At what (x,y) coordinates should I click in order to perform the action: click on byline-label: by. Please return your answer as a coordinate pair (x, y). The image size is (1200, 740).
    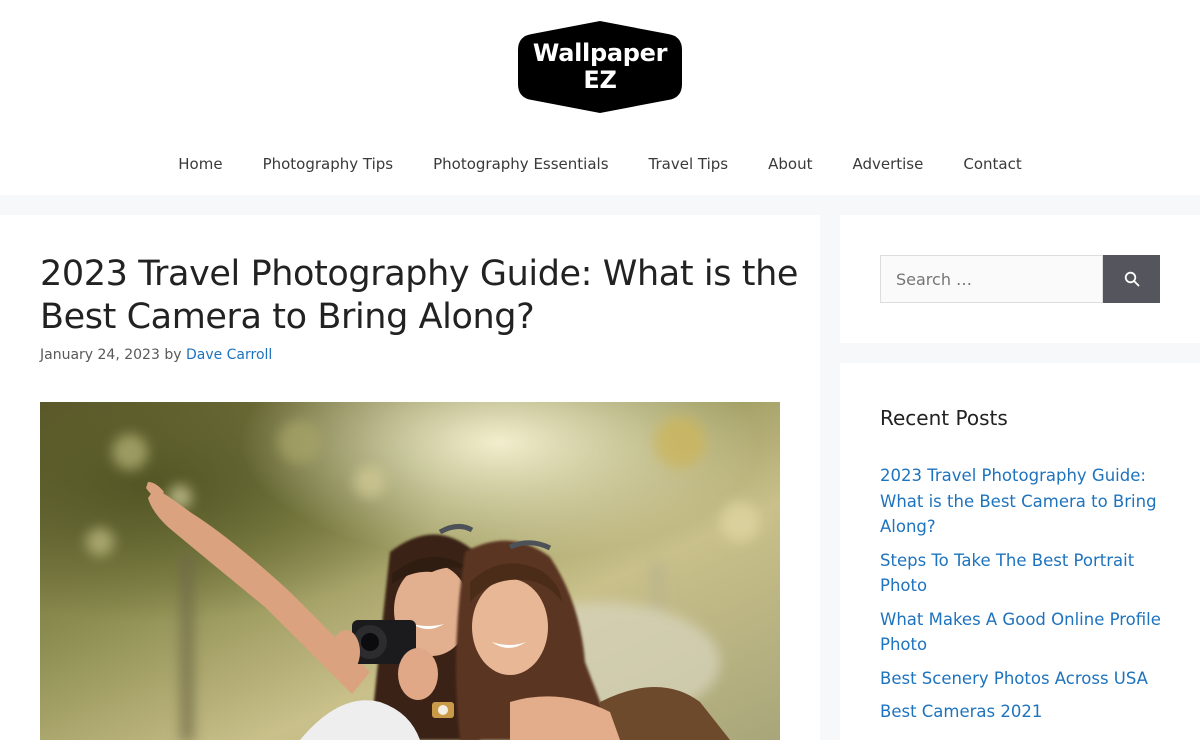
    Looking at the image, I should click on (173, 355).